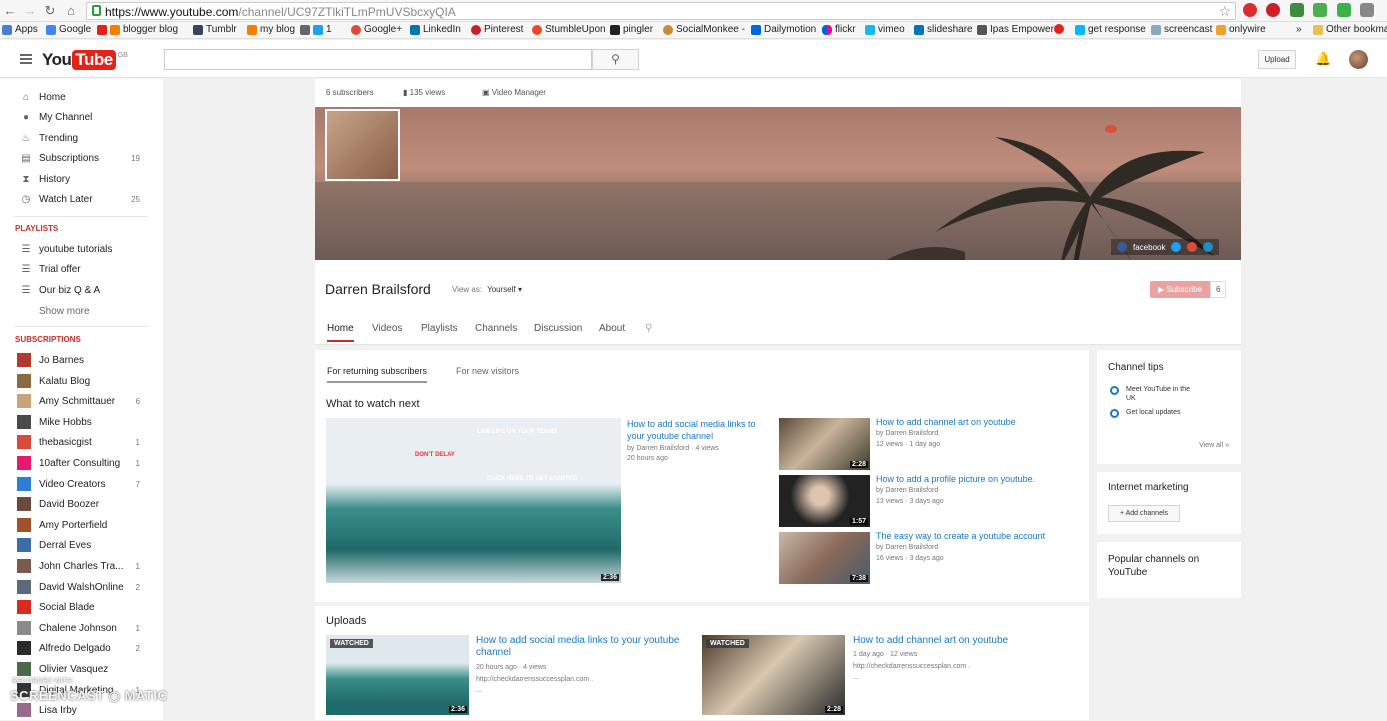 Image resolution: width=1387 pixels, height=721 pixels. I want to click on facebook-icon, so click(1122, 247).